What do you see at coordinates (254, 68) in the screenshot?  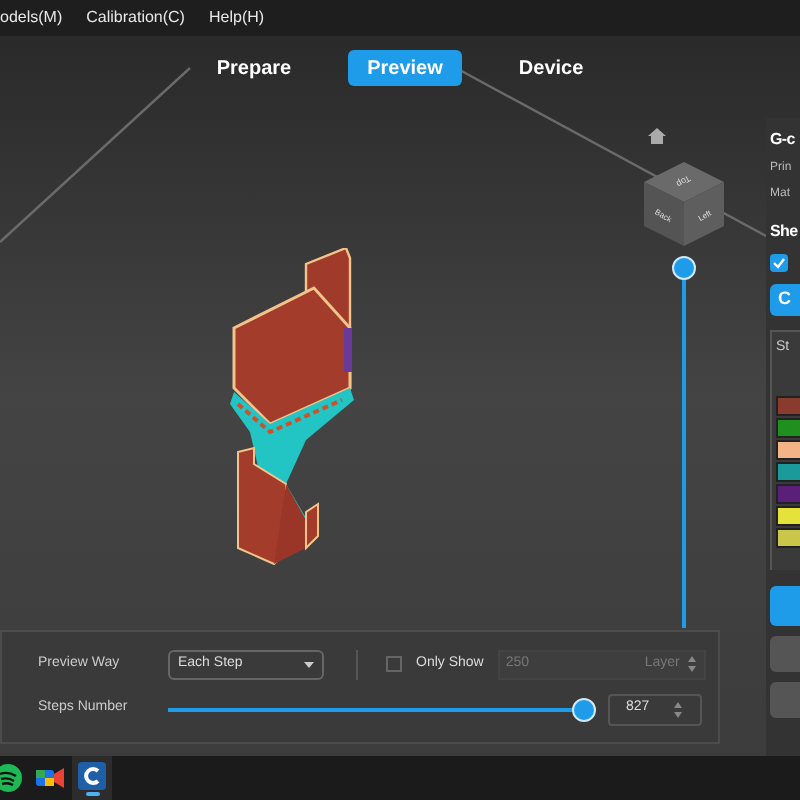 I see `mode-tab: Prepare` at bounding box center [254, 68].